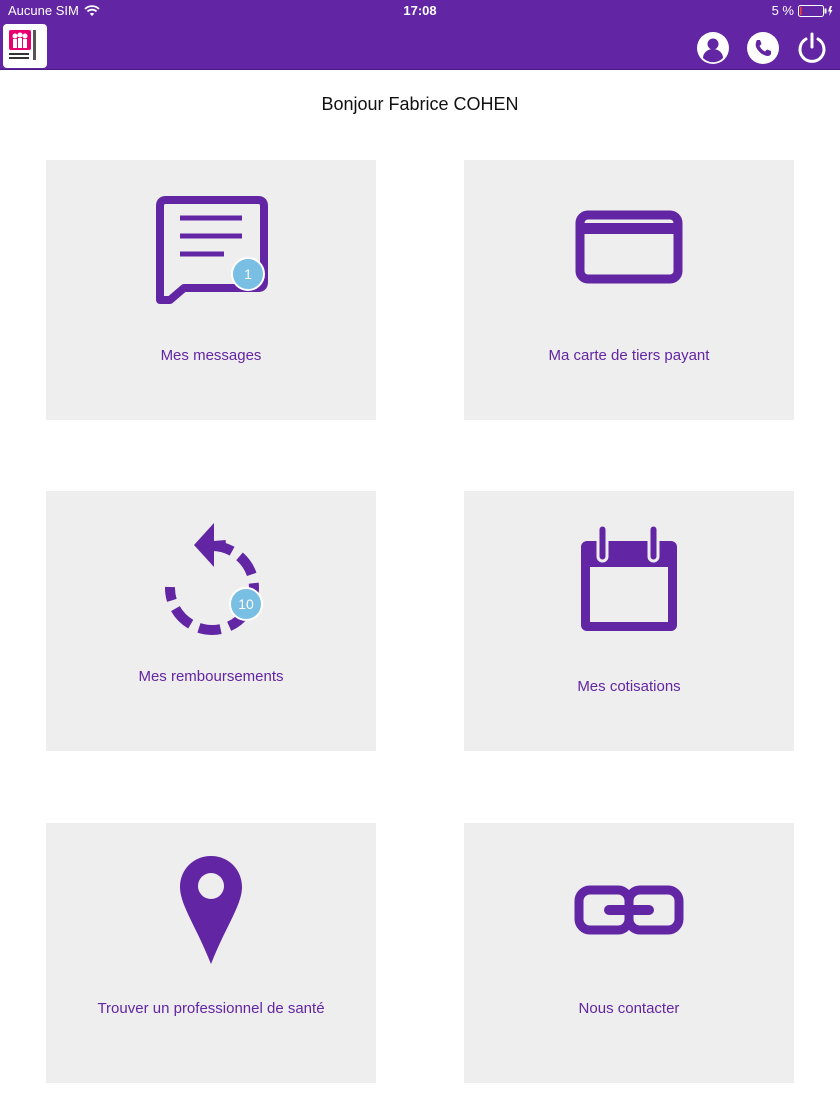 The image size is (840, 1120). What do you see at coordinates (213, 579) in the screenshot?
I see `refund-icon: 10` at bounding box center [213, 579].